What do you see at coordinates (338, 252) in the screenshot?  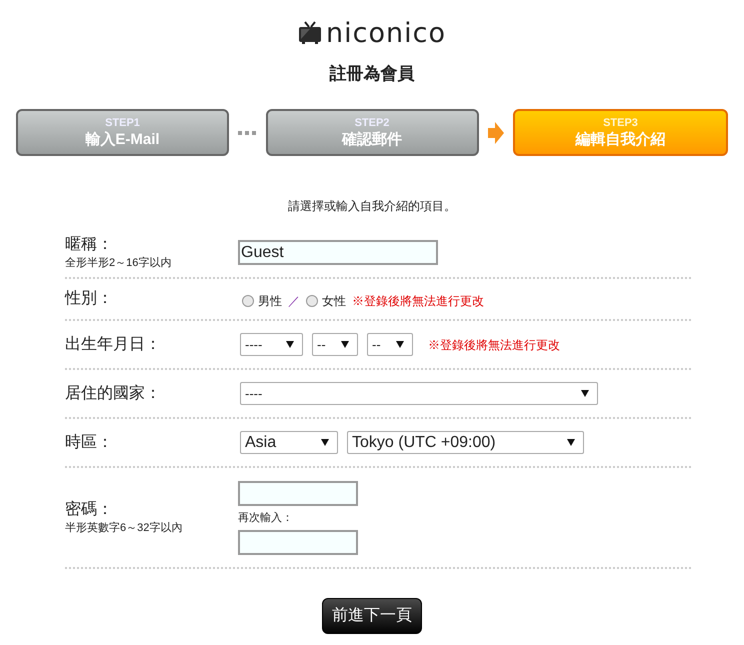 I see `input-field: Guest` at bounding box center [338, 252].